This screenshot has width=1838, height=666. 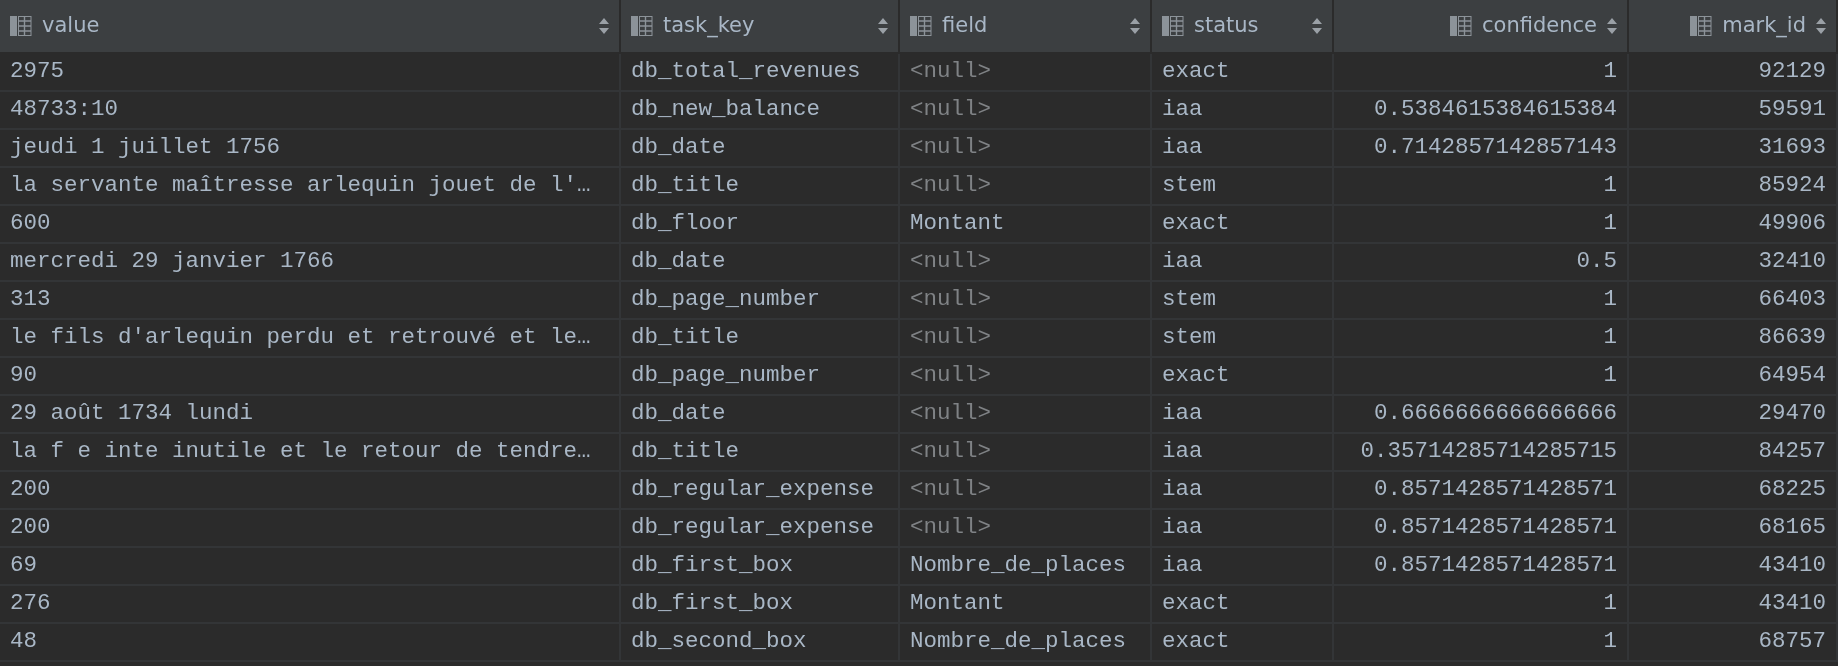 What do you see at coordinates (1733, 111) in the screenshot?
I see `table-cell: 59591` at bounding box center [1733, 111].